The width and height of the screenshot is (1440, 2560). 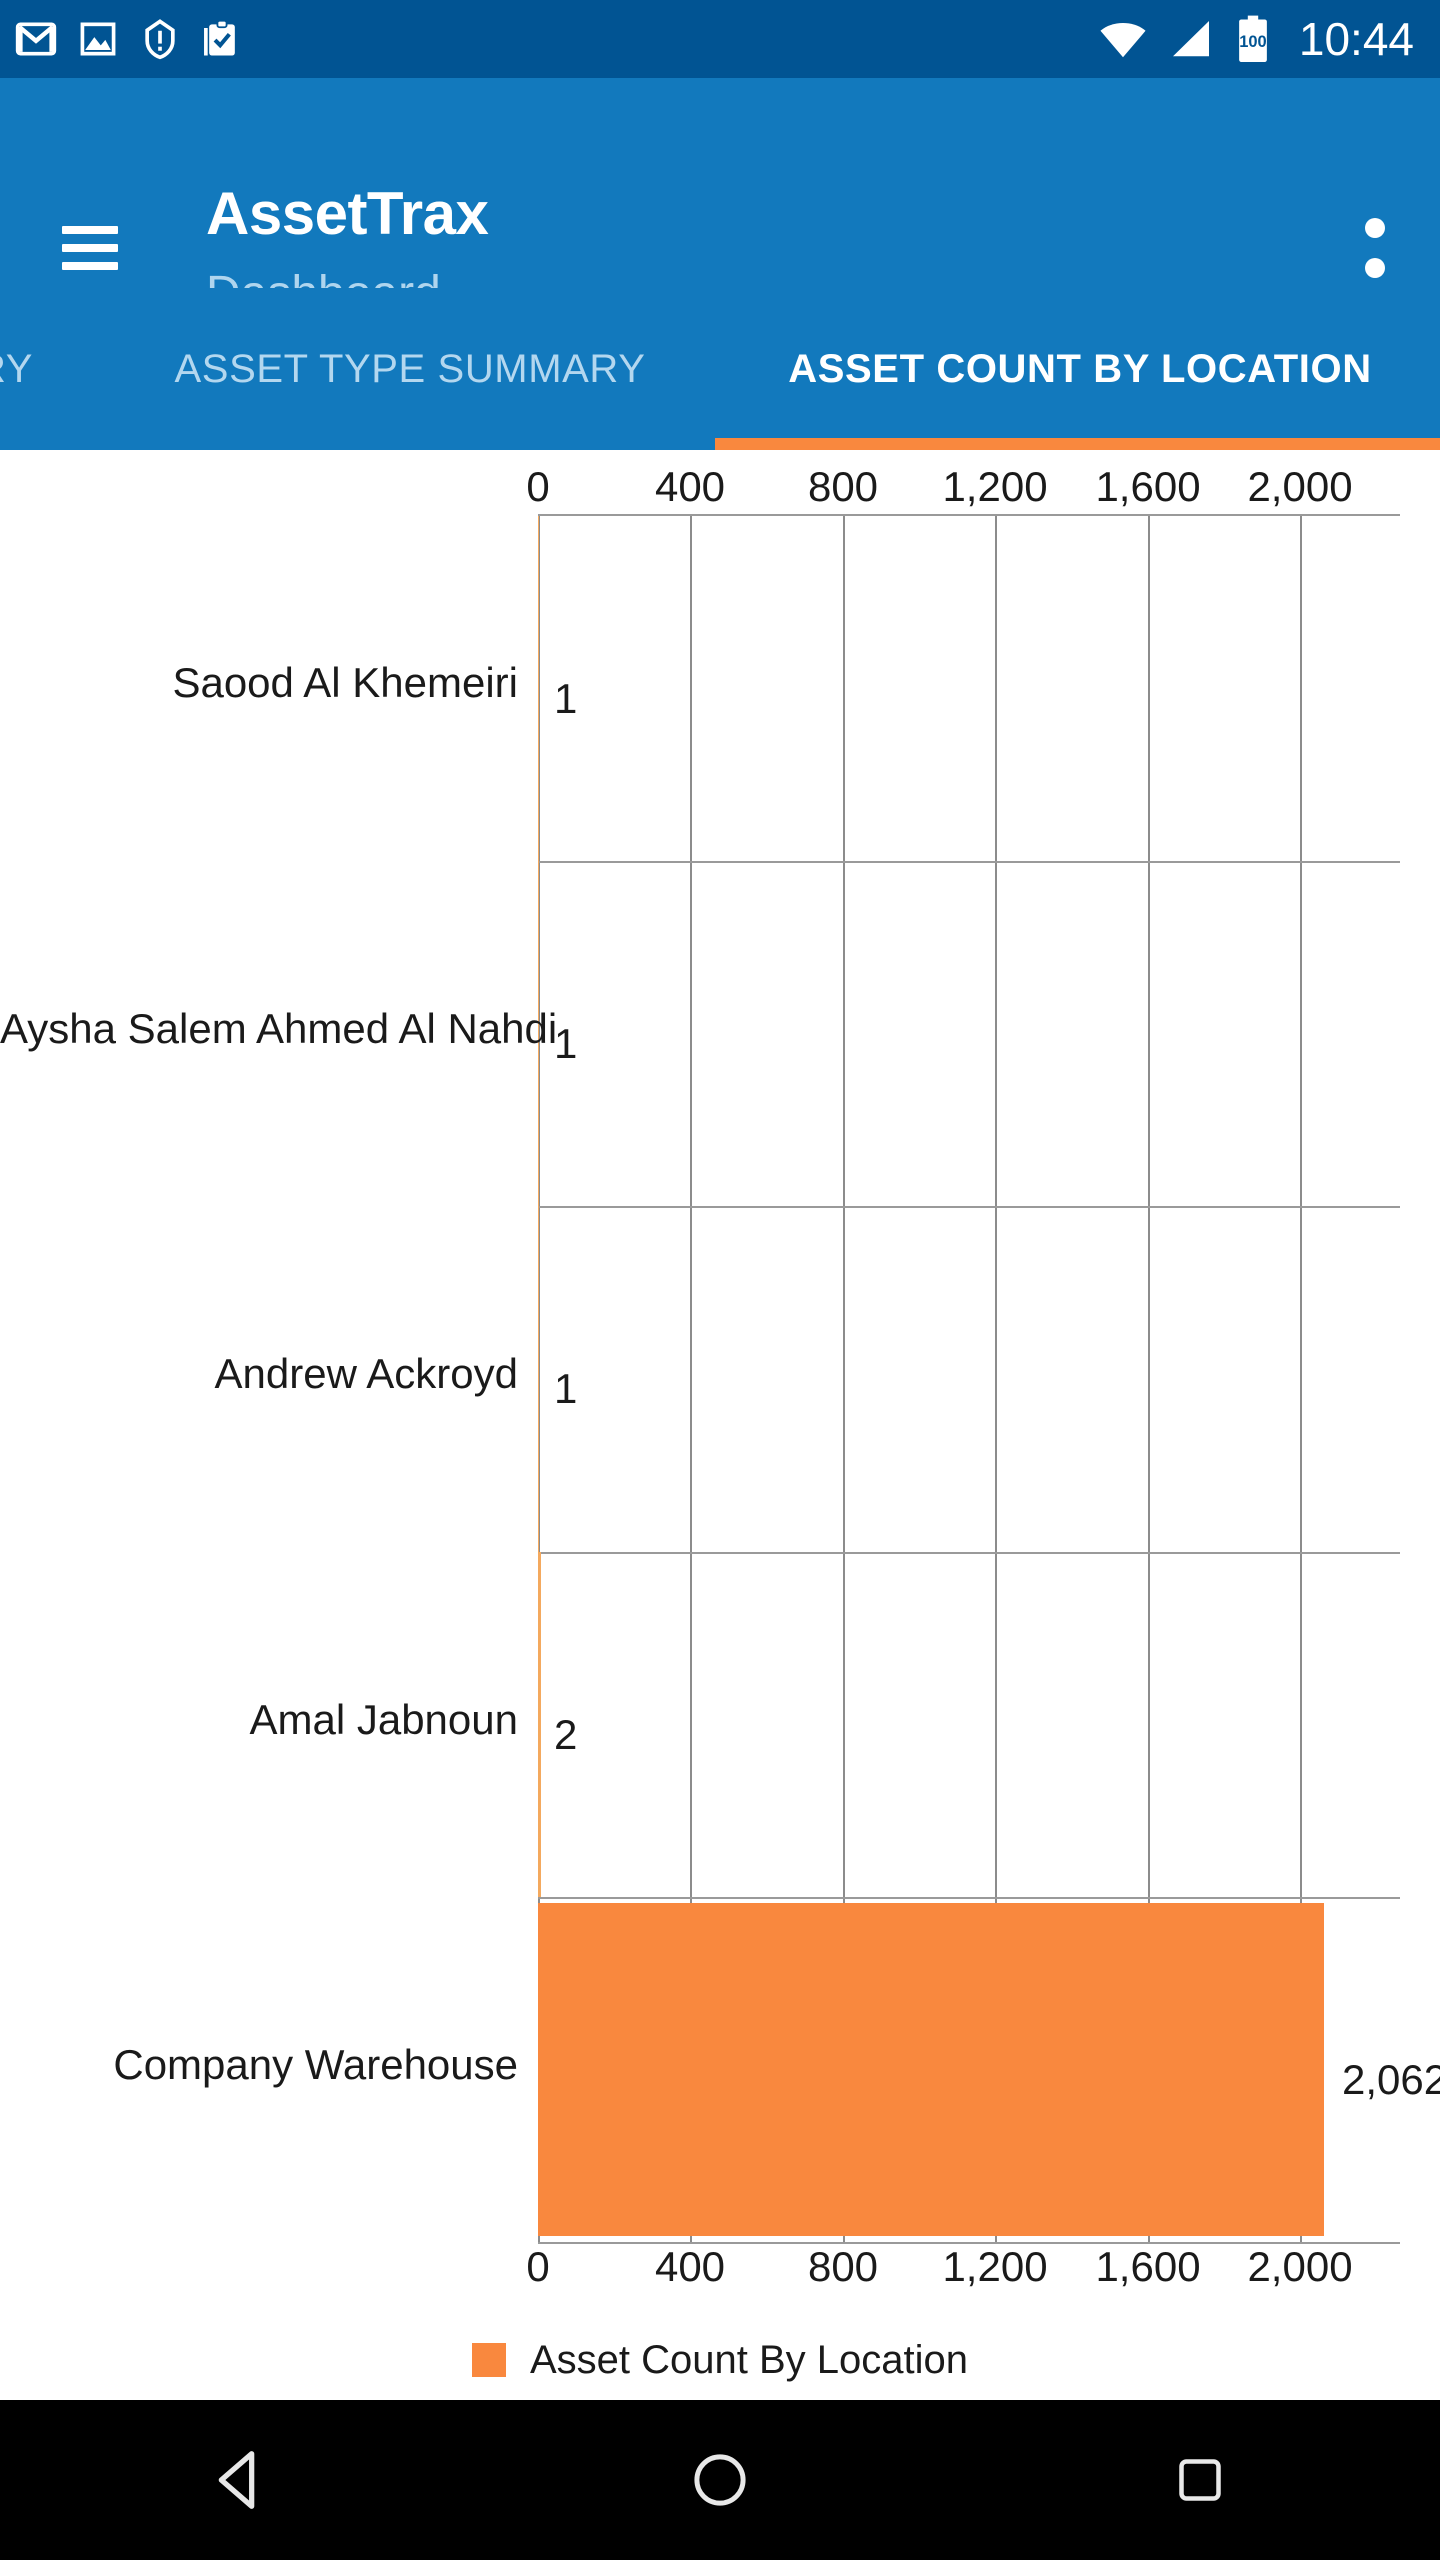 I want to click on square-icon, so click(x=1200, y=2480).